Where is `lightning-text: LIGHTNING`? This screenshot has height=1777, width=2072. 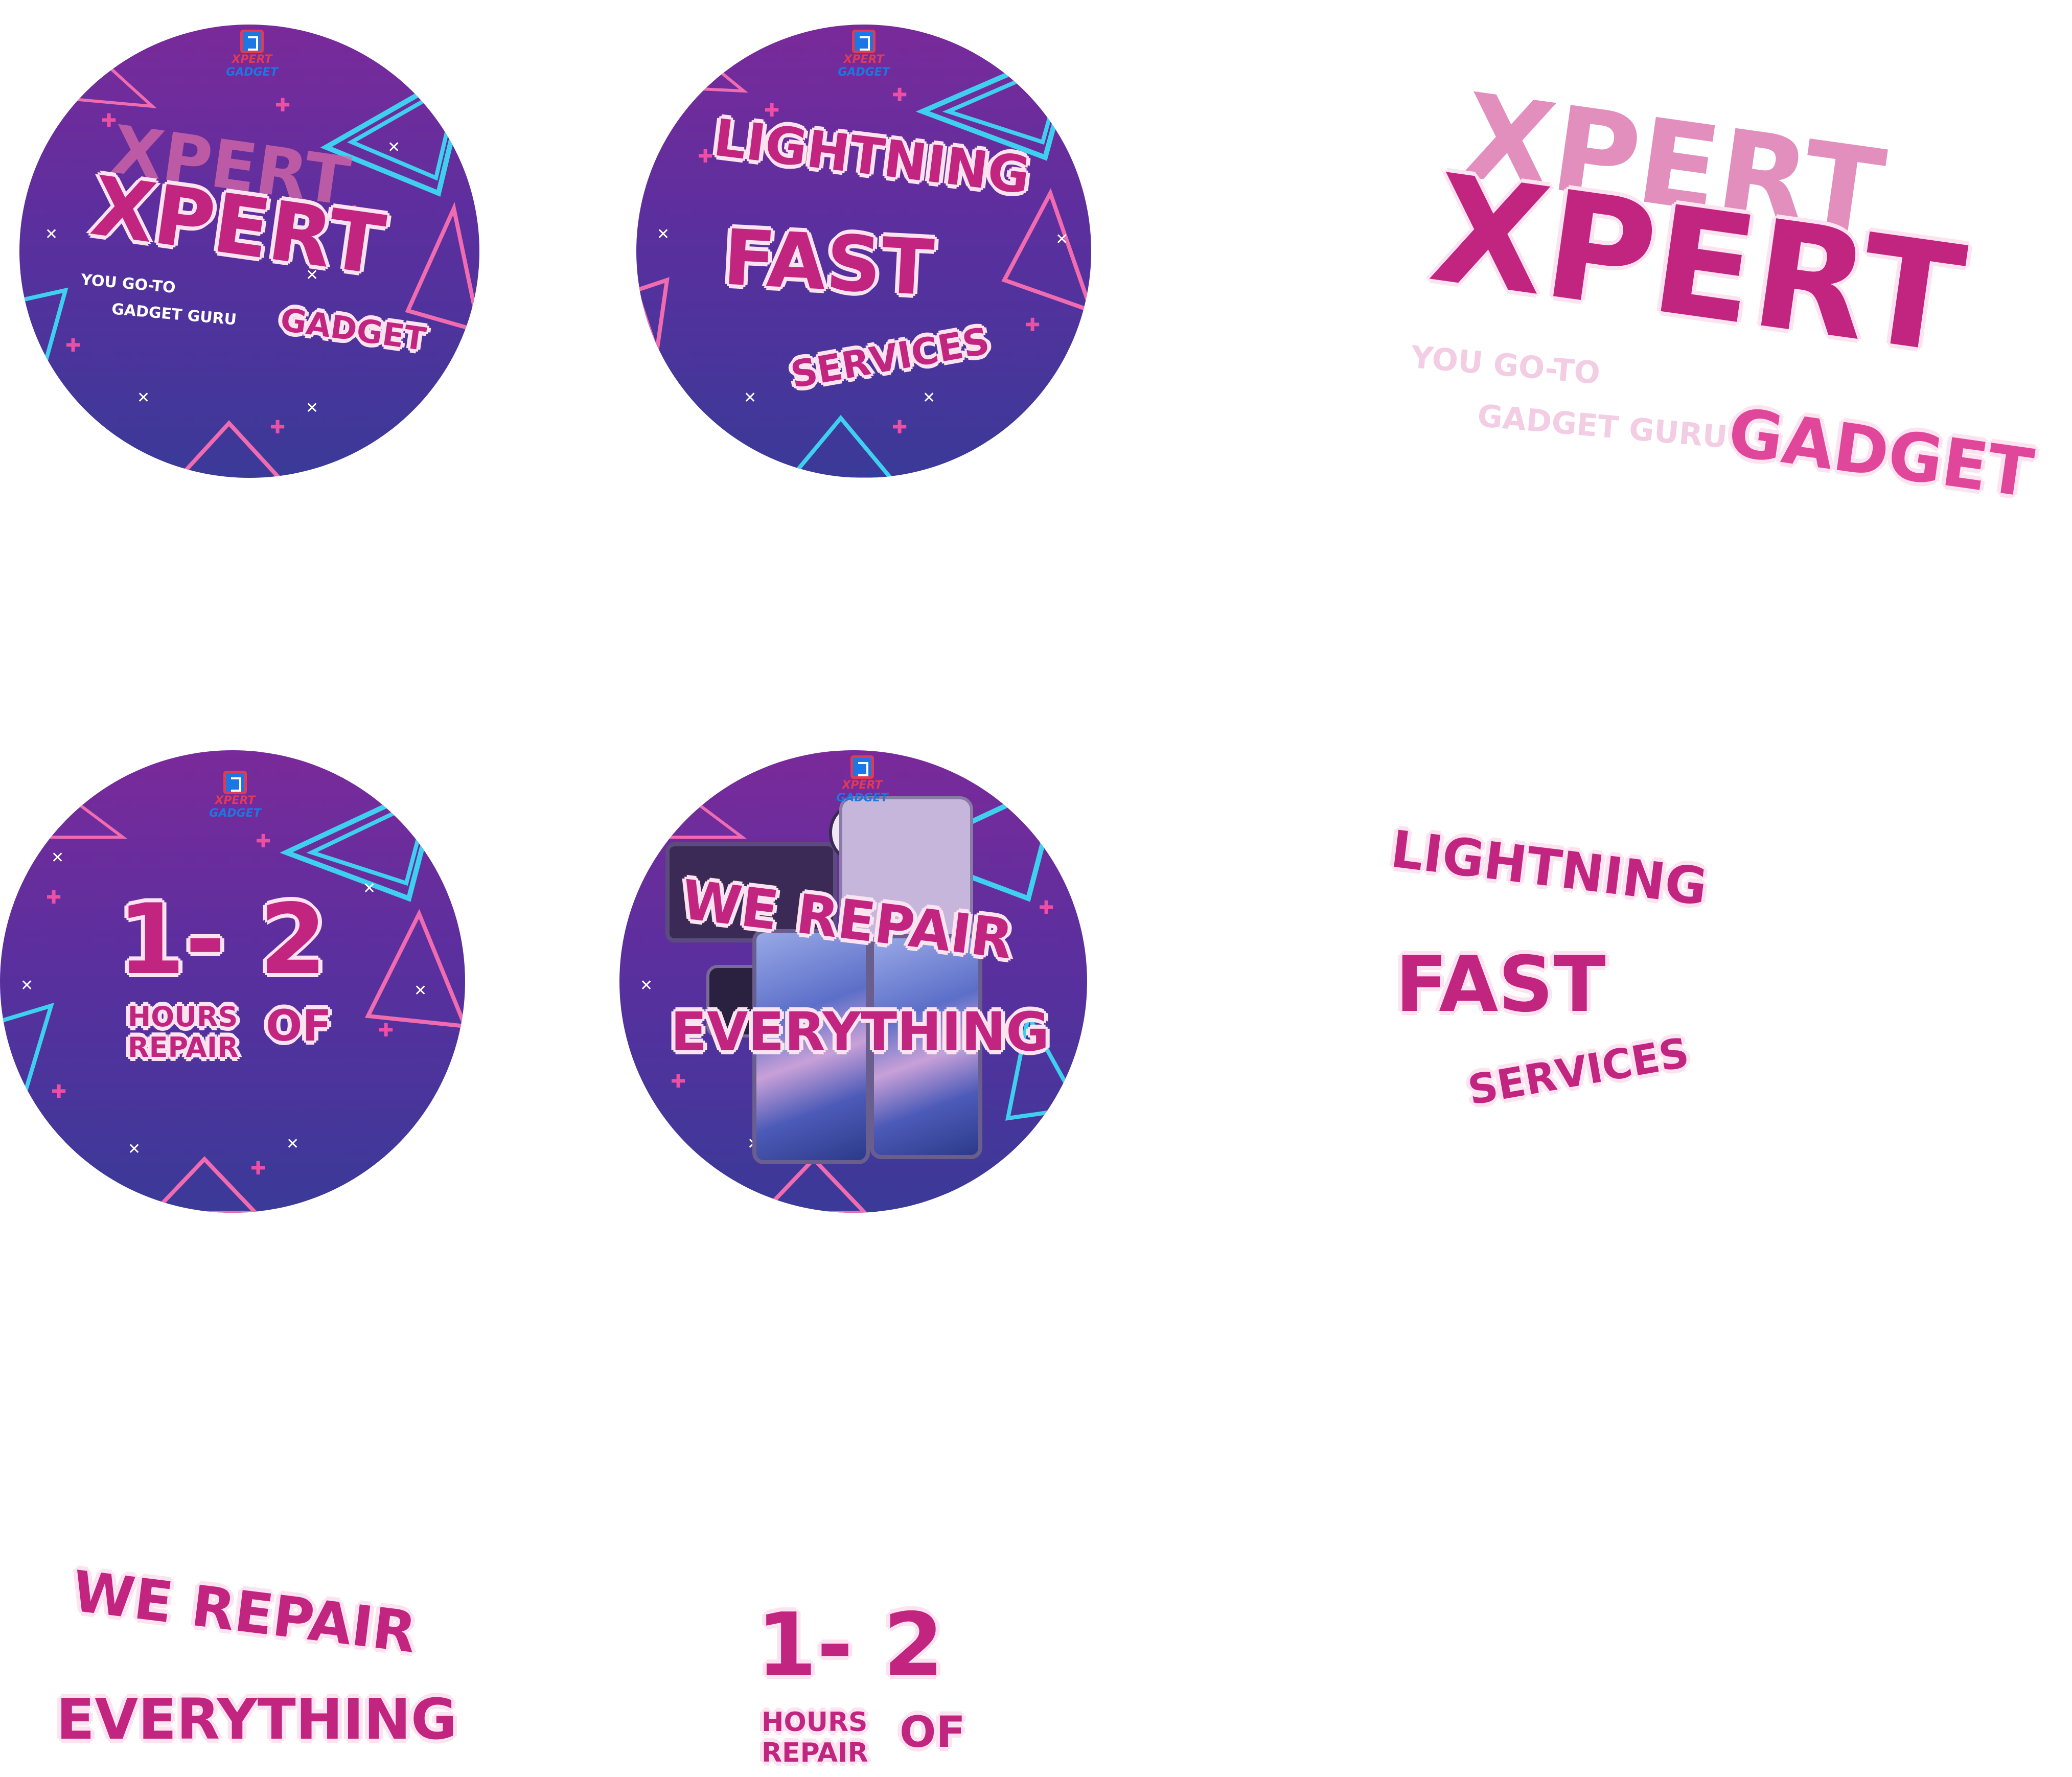
lightning-text: LIGHTNING is located at coordinates (1549, 868).